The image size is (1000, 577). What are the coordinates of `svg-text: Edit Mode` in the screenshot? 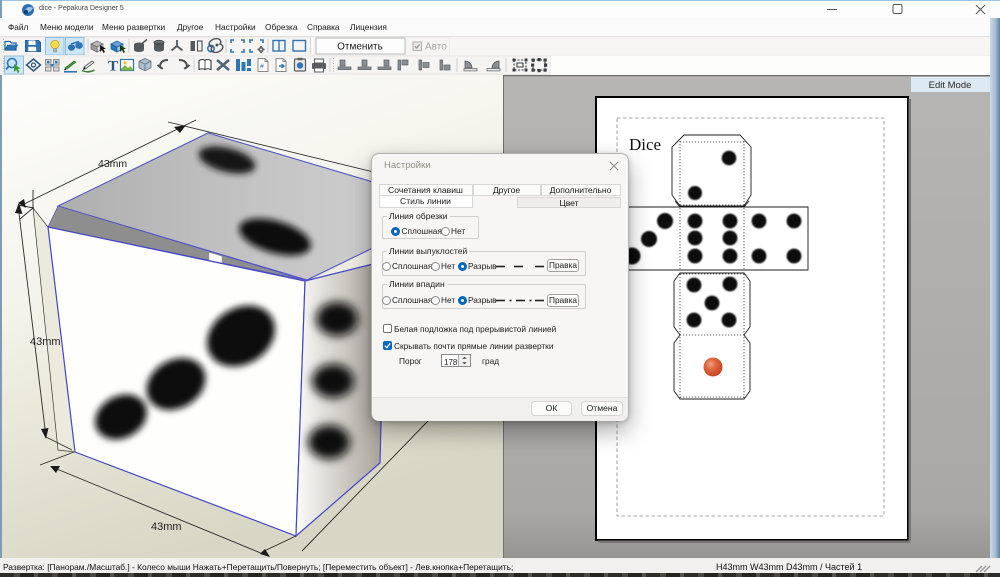 It's located at (950, 85).